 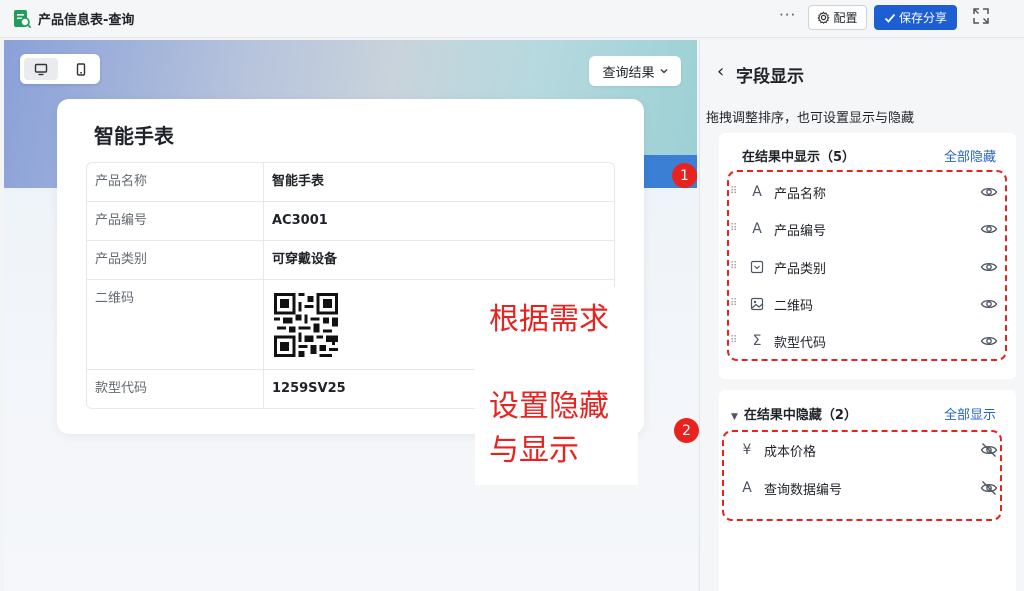 I want to click on annotation-text: 根据需求, so click(x=549, y=319).